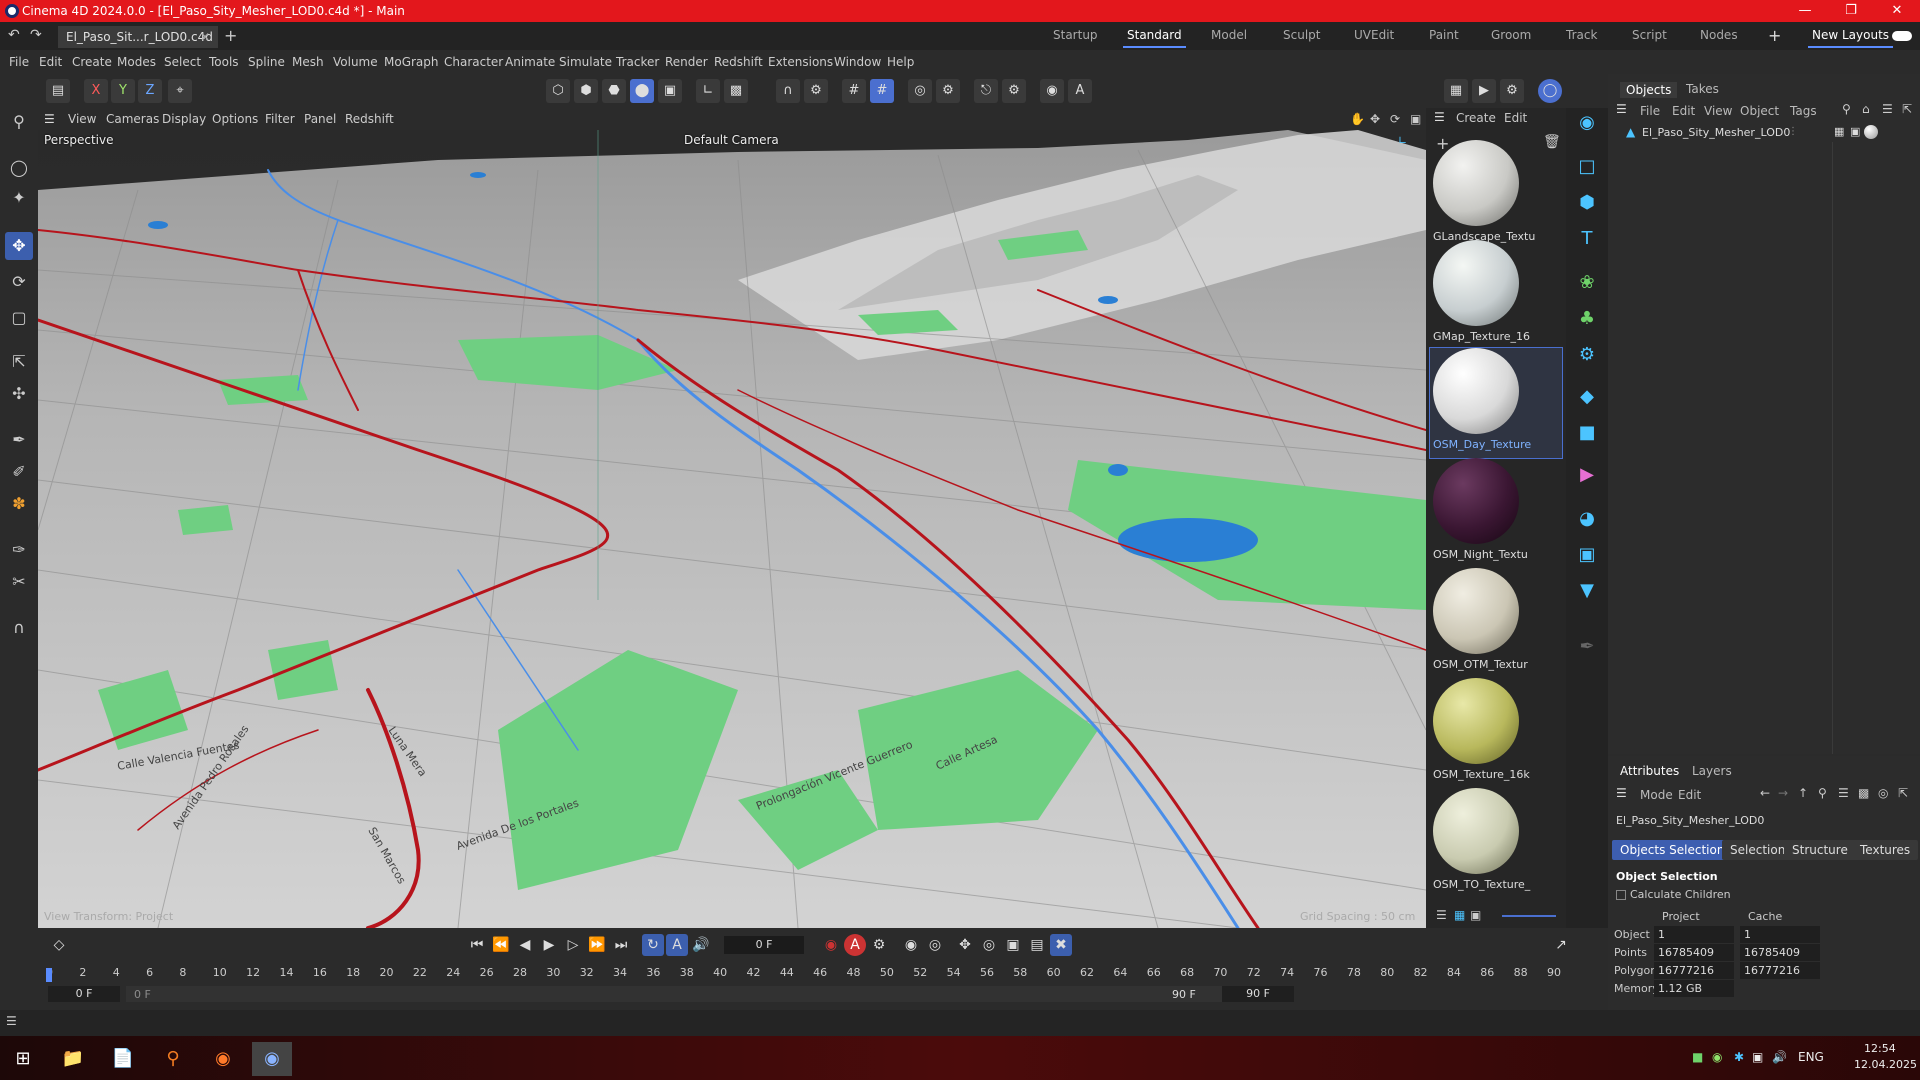 The width and height of the screenshot is (1920, 1080). What do you see at coordinates (621, 945) in the screenshot?
I see `go-to-end-icon: ⏭` at bounding box center [621, 945].